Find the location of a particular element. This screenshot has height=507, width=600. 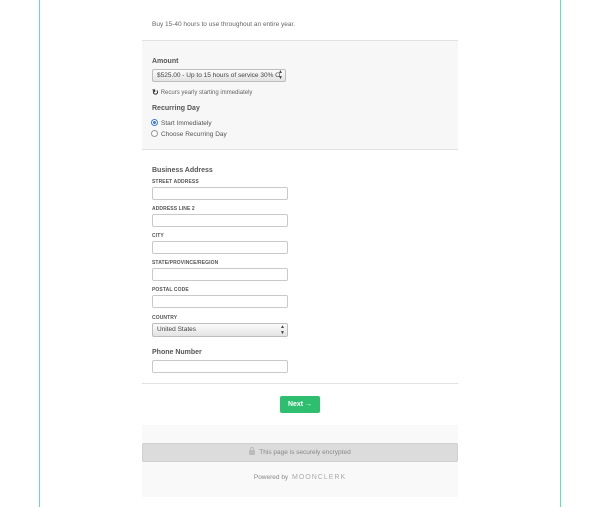

refresh-icon: ↻ is located at coordinates (155, 92).